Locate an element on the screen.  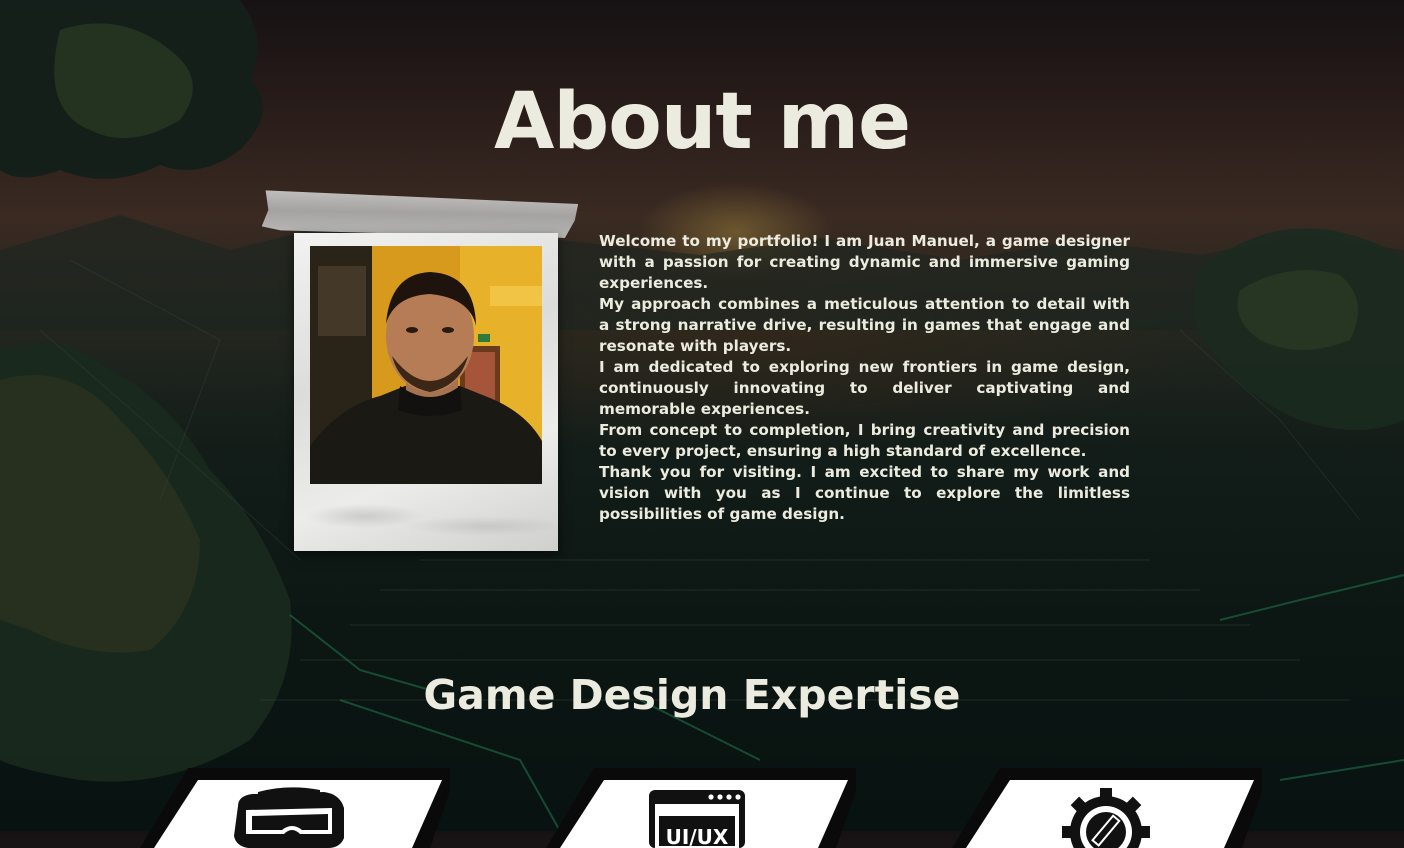
expertise-card-ui-ux: UI/UX is located at coordinates (701, 808).